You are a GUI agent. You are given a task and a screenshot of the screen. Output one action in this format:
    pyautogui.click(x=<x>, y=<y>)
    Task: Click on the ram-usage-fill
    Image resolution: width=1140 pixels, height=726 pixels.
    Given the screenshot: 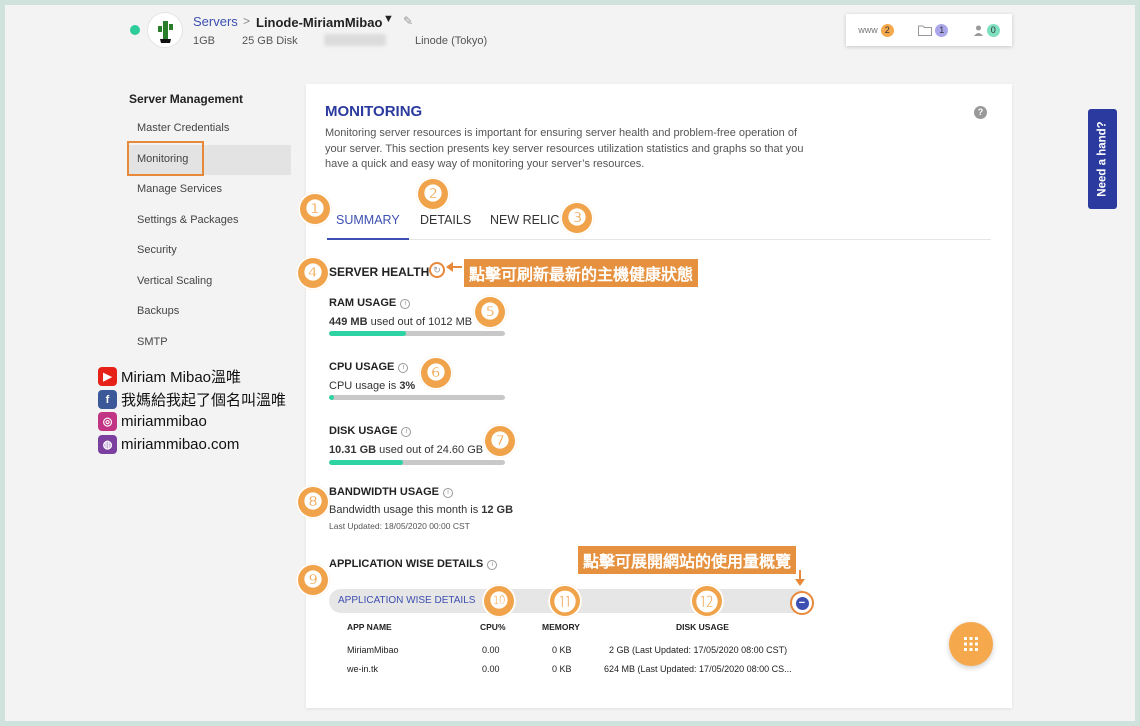 What is the action you would take?
    pyautogui.click(x=368, y=333)
    